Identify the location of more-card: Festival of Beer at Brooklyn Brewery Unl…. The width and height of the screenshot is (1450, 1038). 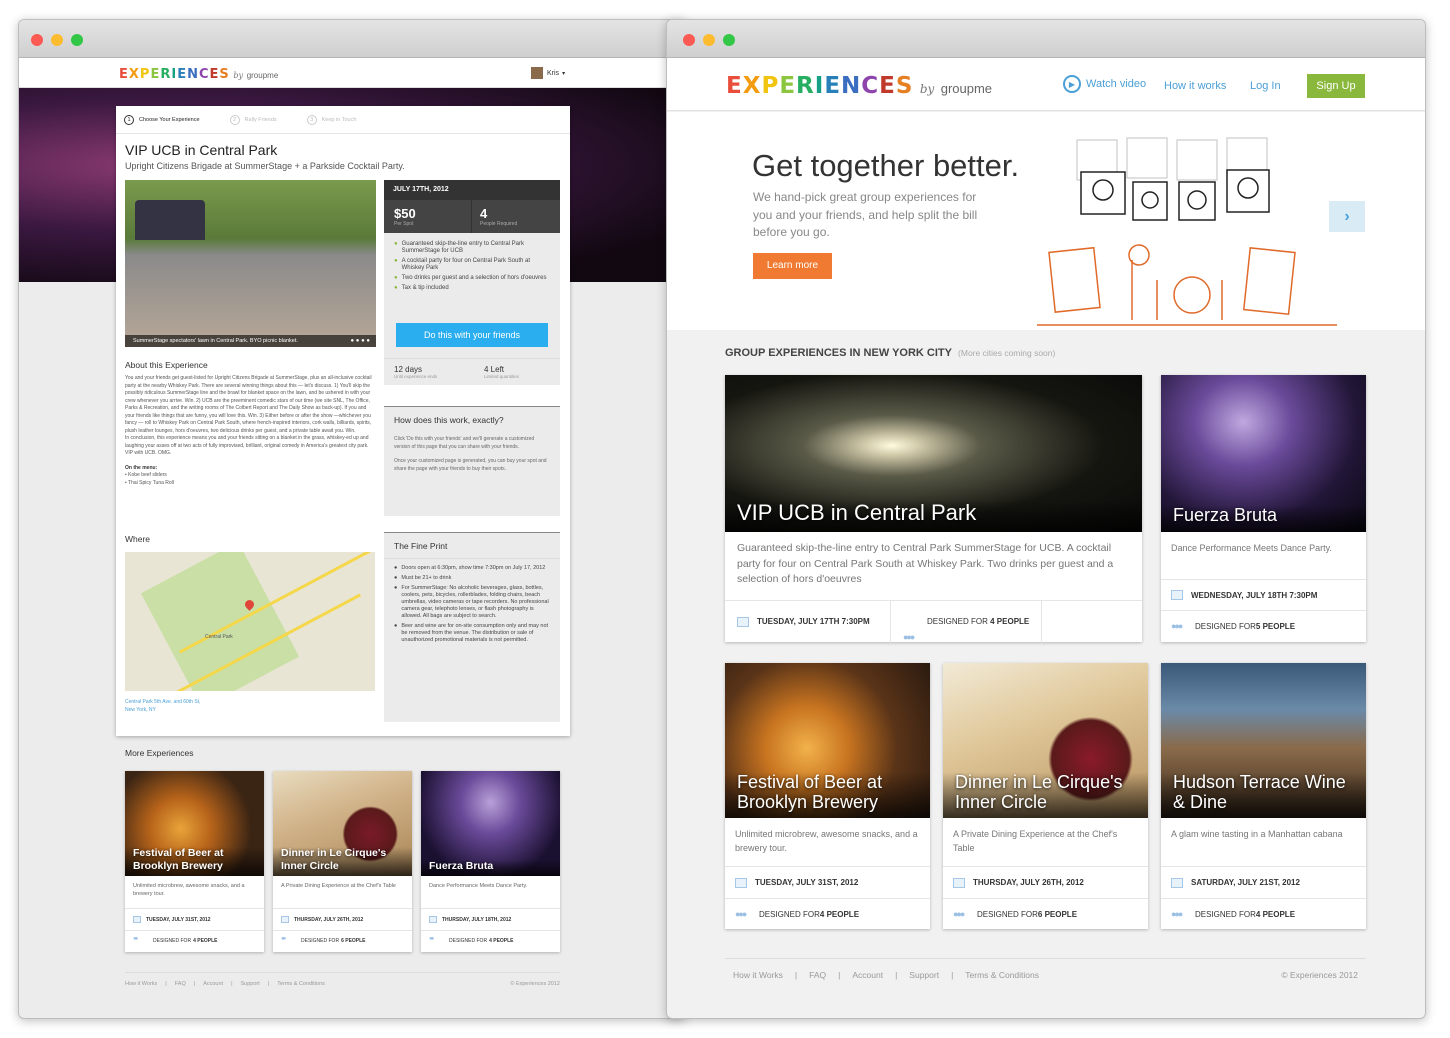
(194, 861).